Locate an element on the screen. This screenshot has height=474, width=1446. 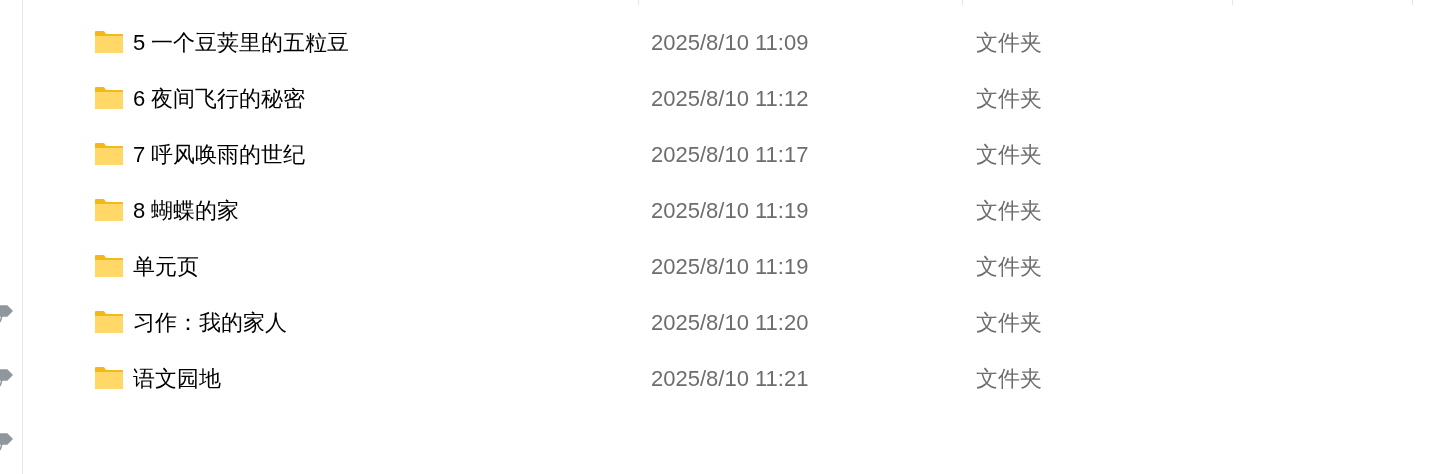
folder-row: 8 蝴蝶的家 is located at coordinates (330, 210).